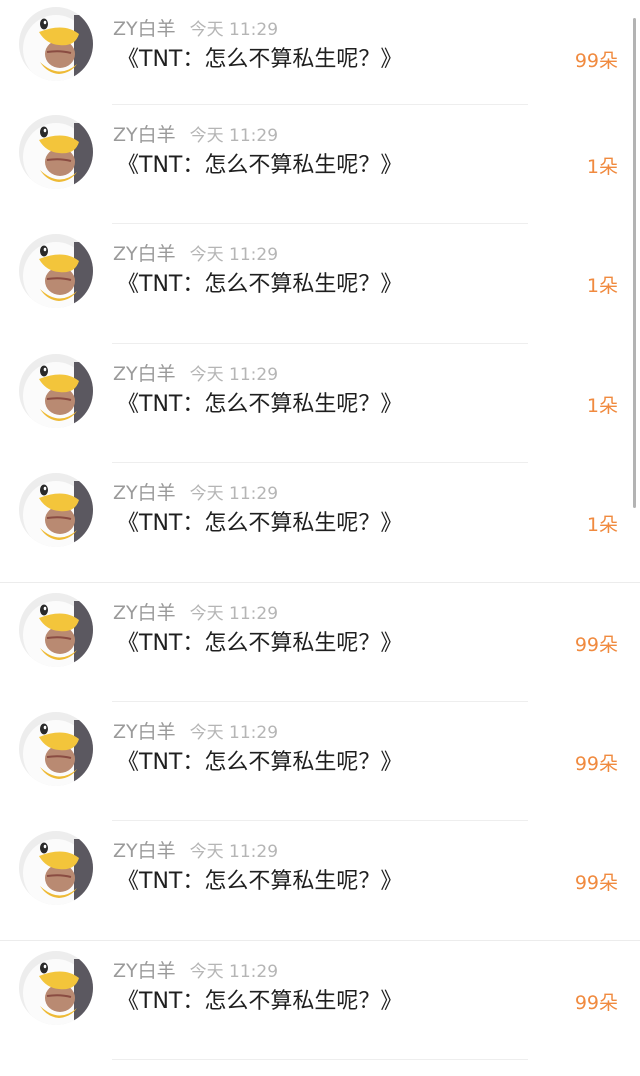 Image resolution: width=640 pixels, height=1076 pixels. I want to click on scrollbar, so click(634, 263).